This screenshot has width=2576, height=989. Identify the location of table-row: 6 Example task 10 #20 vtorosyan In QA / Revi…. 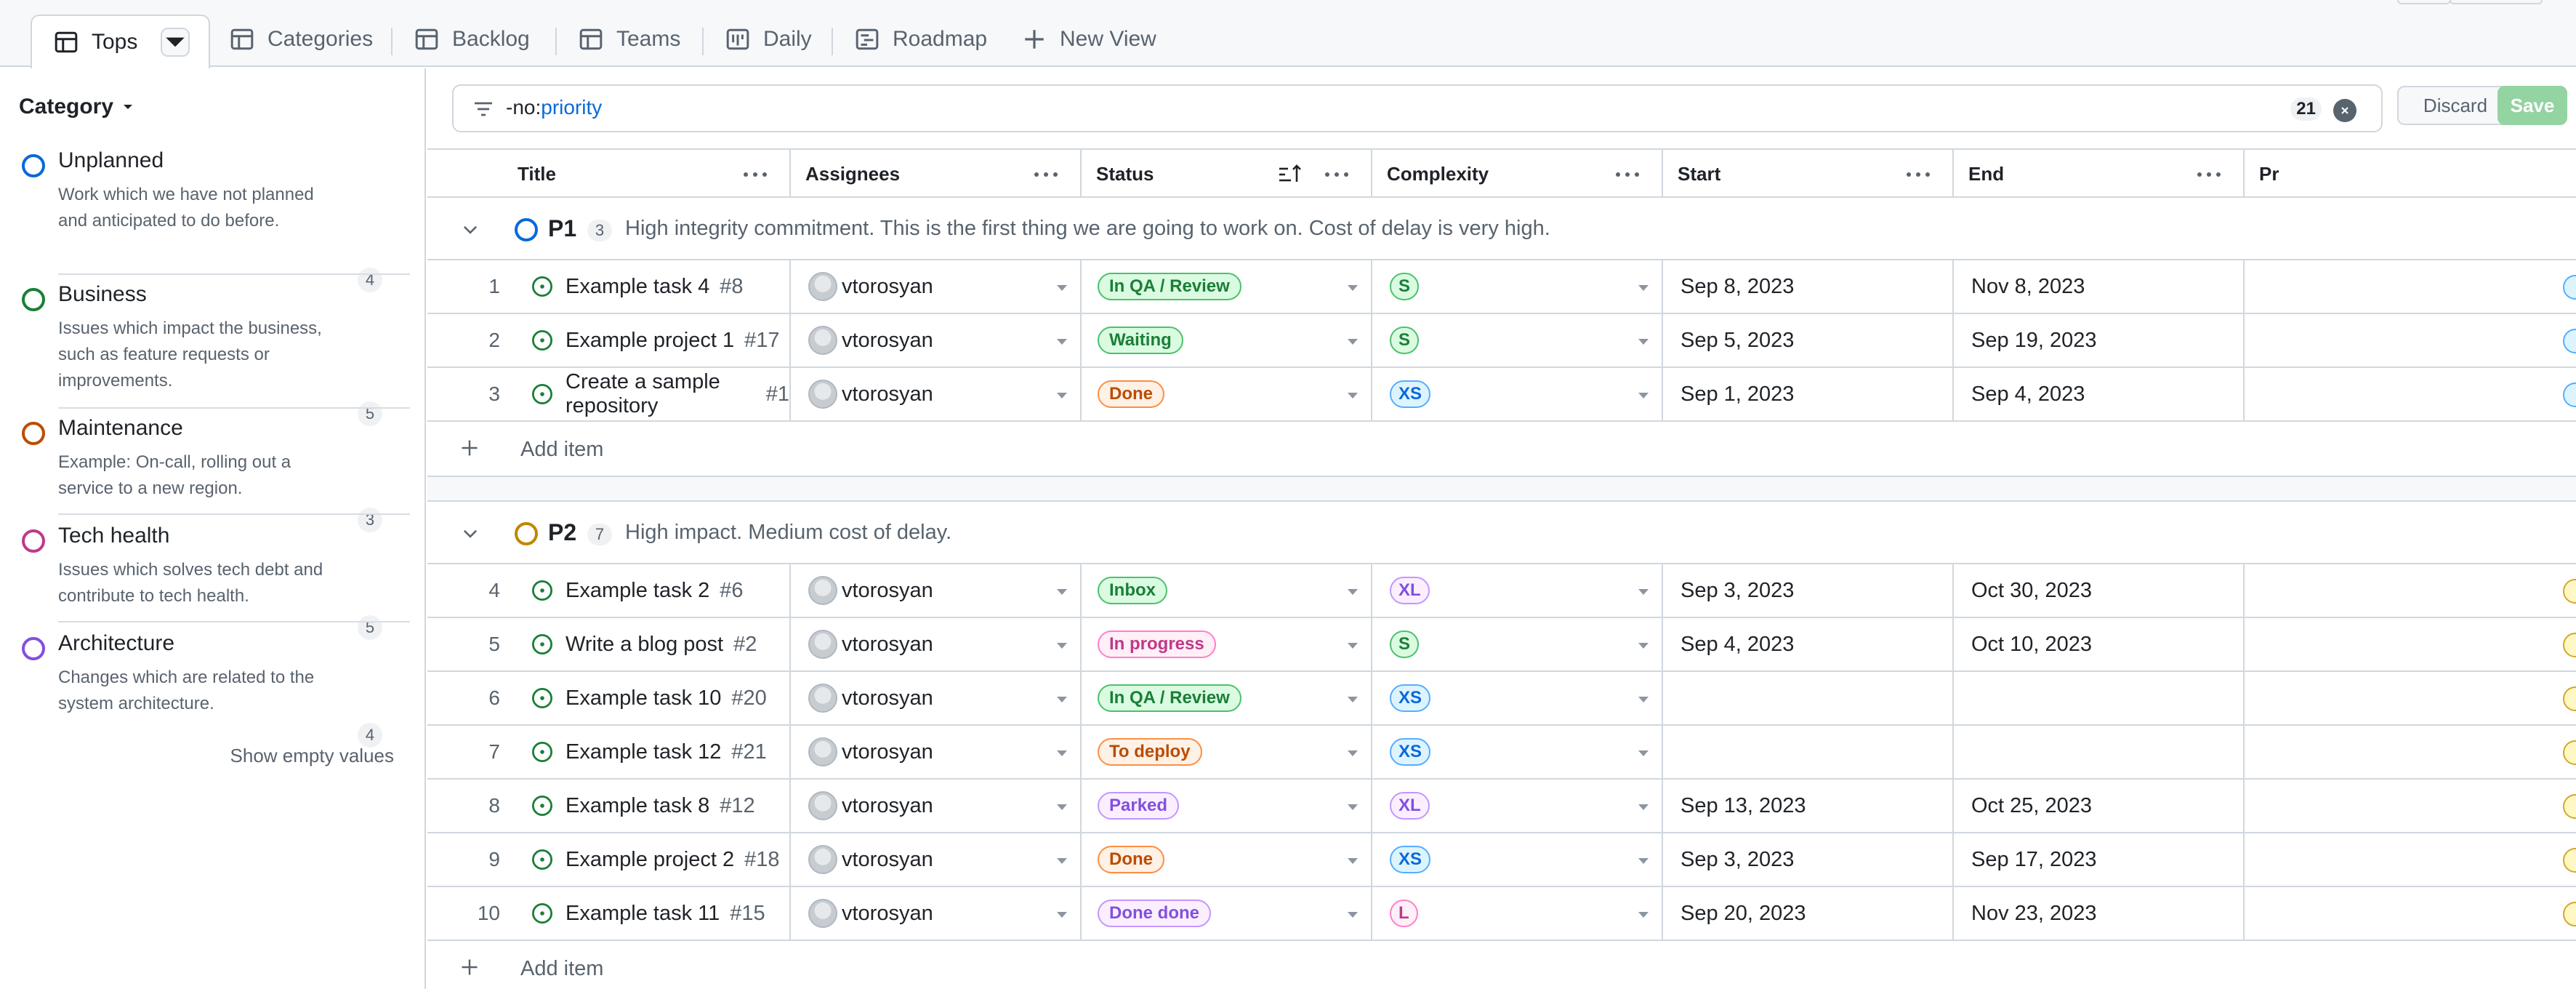
(1501, 699).